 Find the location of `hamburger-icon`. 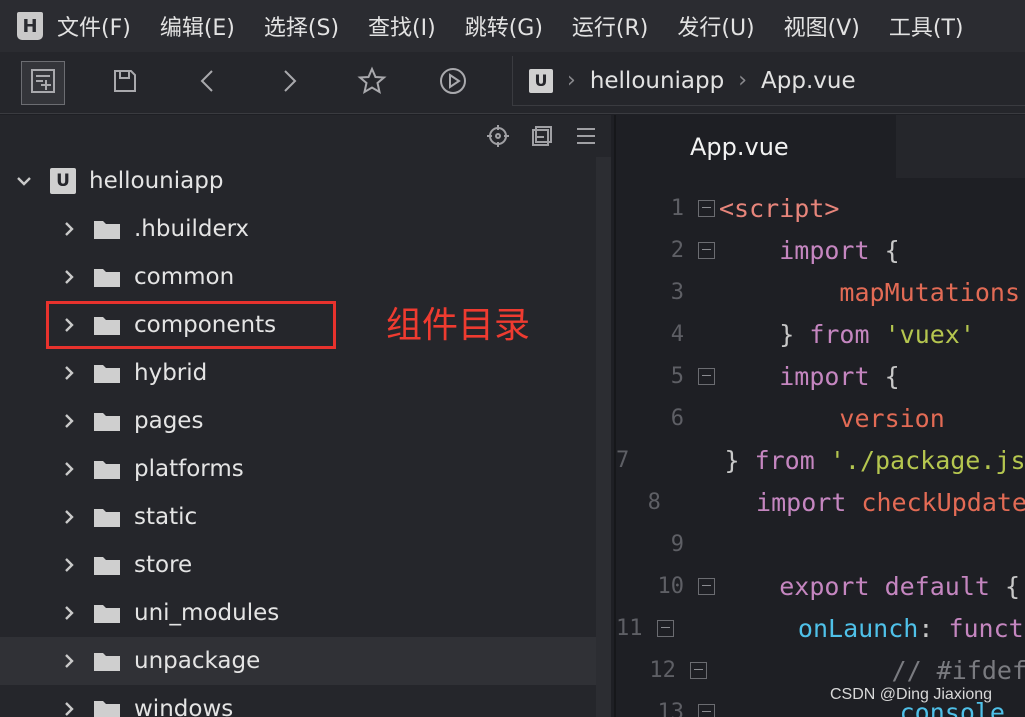

hamburger-icon is located at coordinates (586, 136).